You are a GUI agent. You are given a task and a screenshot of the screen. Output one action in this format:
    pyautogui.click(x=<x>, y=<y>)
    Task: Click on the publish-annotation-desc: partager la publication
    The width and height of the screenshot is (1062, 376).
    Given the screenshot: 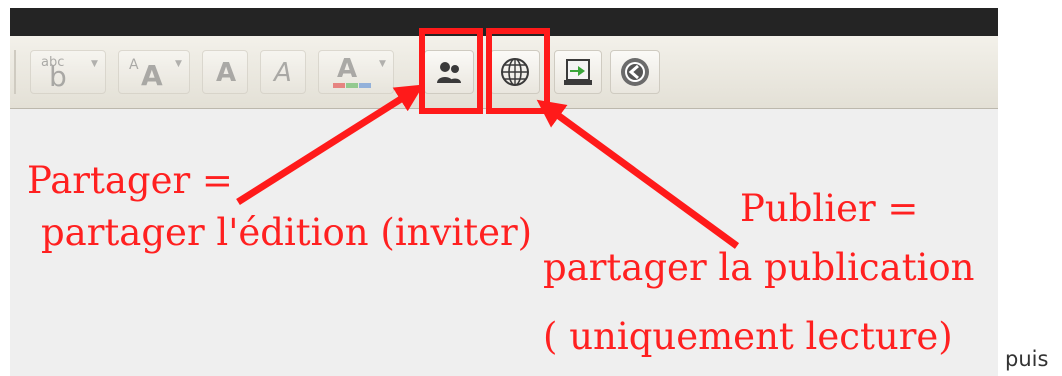 What is the action you would take?
    pyautogui.click(x=759, y=267)
    